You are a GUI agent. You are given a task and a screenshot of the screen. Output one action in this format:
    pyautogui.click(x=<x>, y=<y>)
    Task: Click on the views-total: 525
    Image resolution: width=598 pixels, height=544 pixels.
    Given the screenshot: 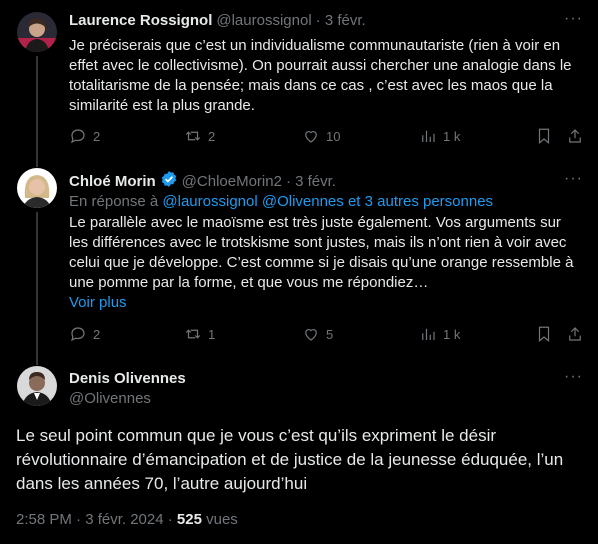 What is the action you would take?
    pyautogui.click(x=189, y=519)
    